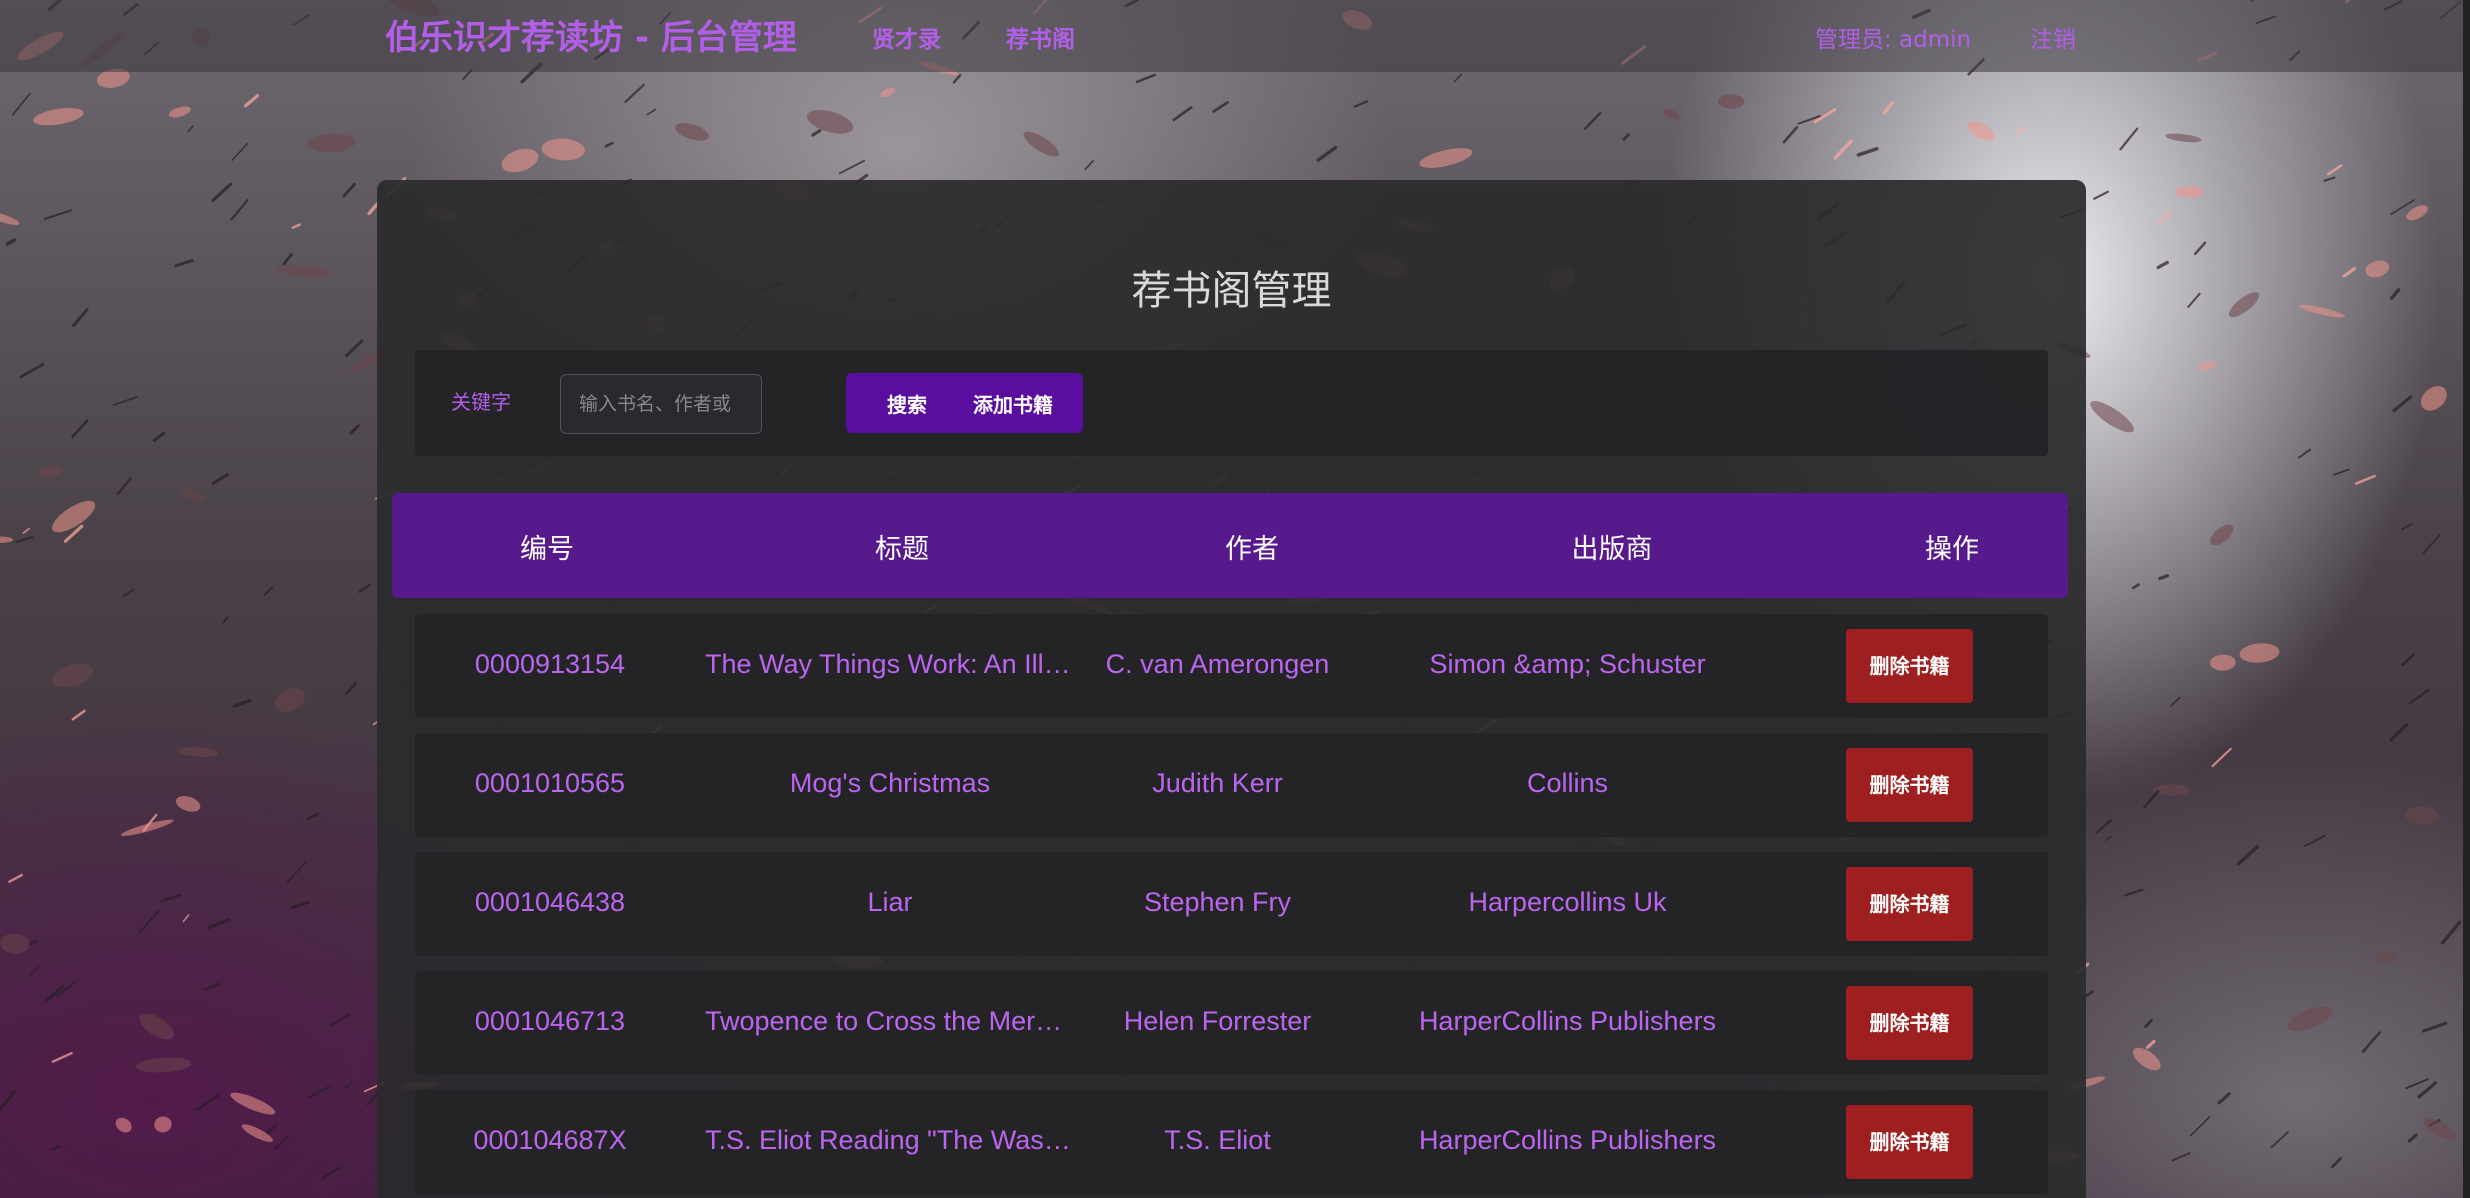  What do you see at coordinates (591, 34) in the screenshot?
I see `brand-title: 伯乐识才荐读坊 - 后台管理` at bounding box center [591, 34].